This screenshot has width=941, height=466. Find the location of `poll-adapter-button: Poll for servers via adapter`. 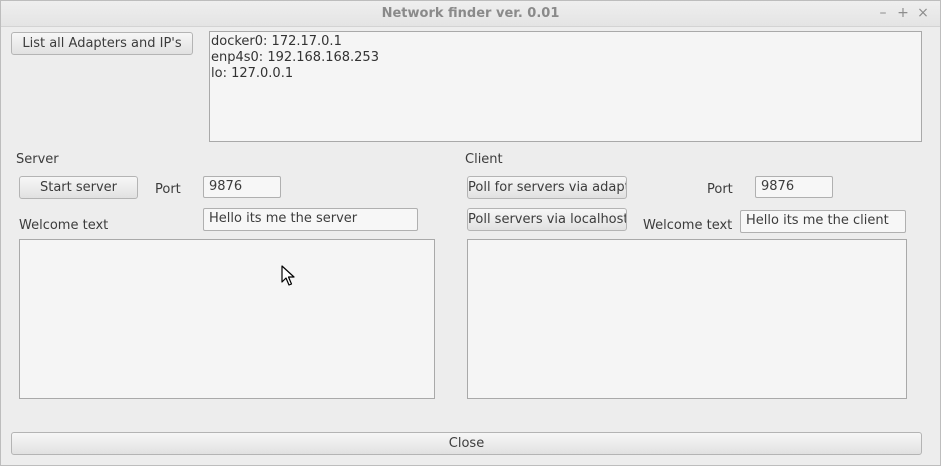

poll-adapter-button: Poll for servers via adapter is located at coordinates (547, 187).